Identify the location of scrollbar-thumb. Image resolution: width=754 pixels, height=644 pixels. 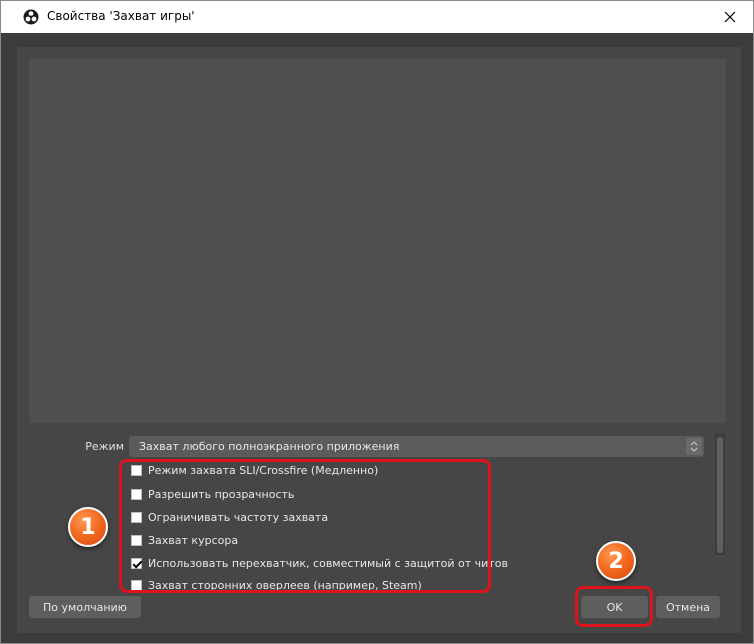
(720, 495).